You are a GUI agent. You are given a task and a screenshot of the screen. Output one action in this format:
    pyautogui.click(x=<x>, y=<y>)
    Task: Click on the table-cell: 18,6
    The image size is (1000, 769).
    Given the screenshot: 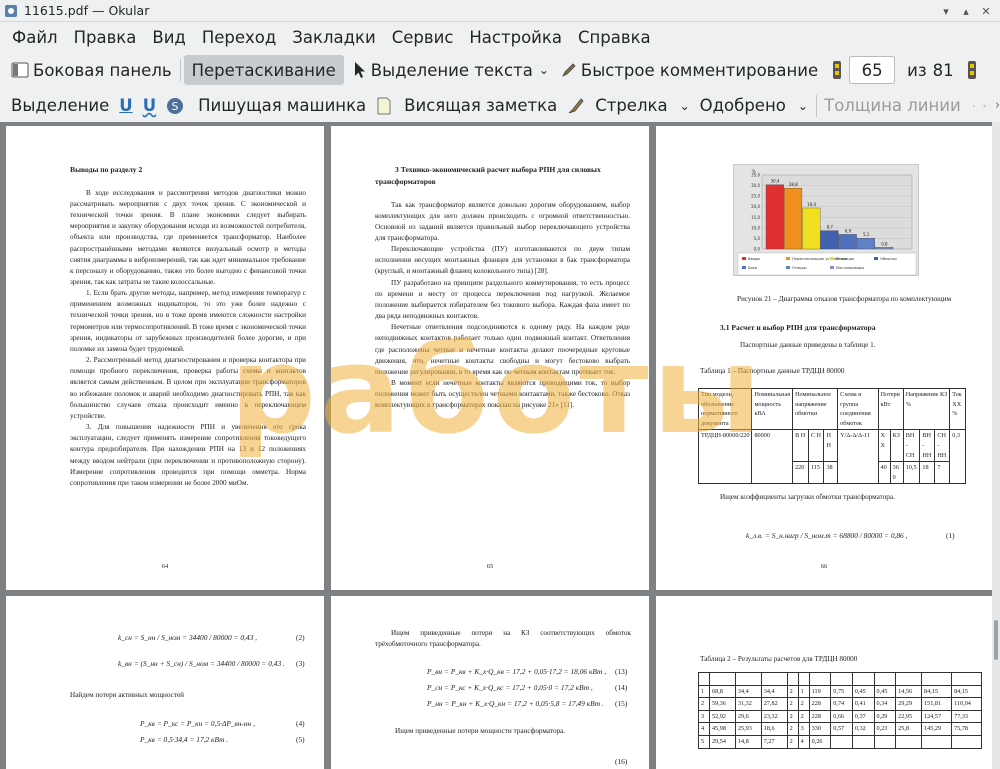 What is the action you would take?
    pyautogui.click(x=774, y=729)
    